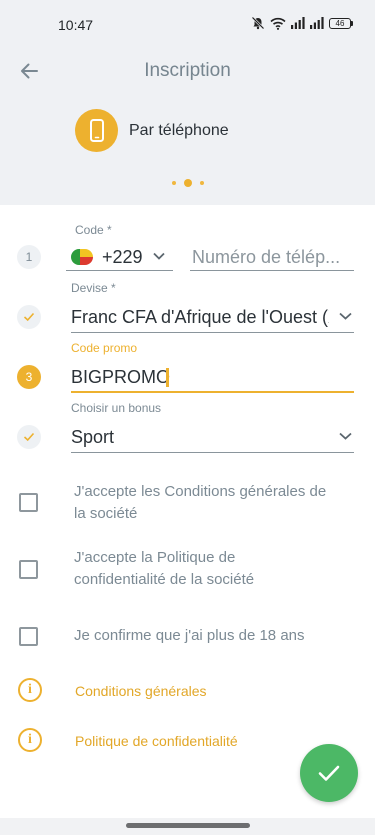 The width and height of the screenshot is (375, 835). I want to click on battery-icon: 46, so click(341, 23).